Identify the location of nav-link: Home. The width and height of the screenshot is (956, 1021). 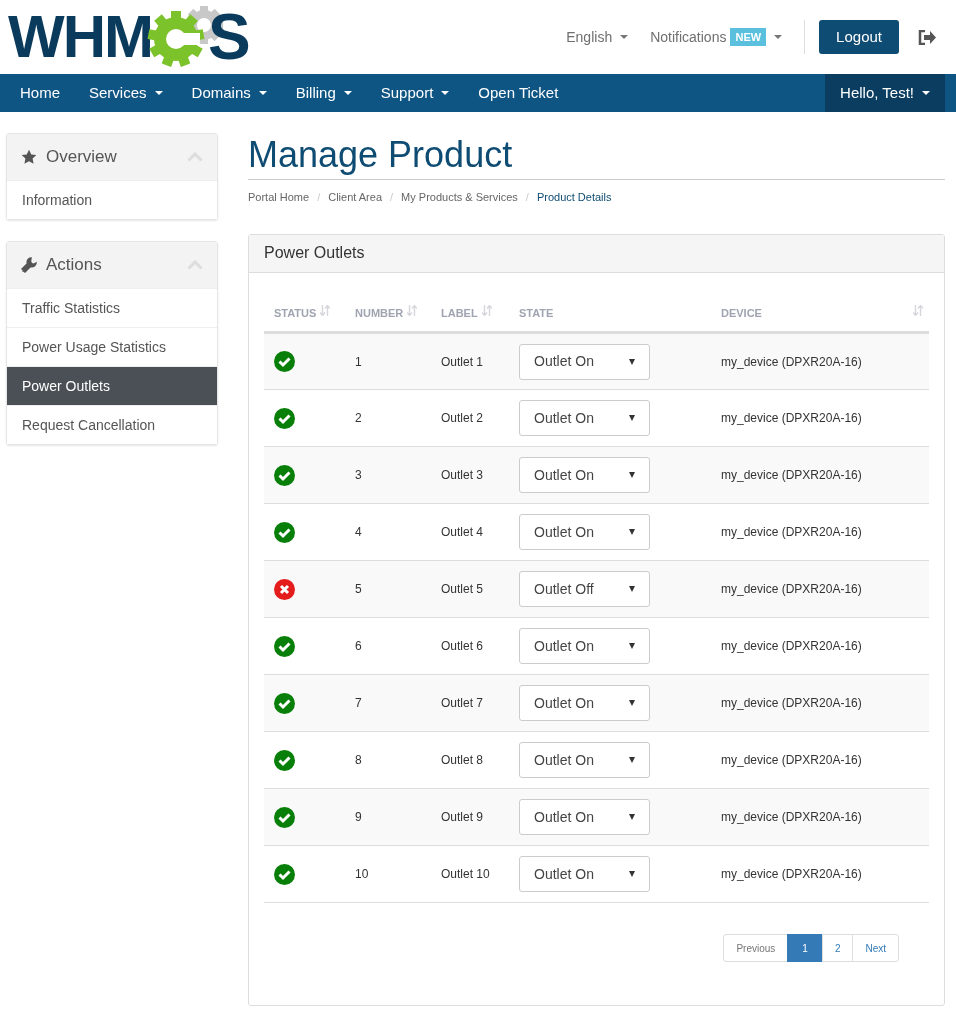
(40, 93).